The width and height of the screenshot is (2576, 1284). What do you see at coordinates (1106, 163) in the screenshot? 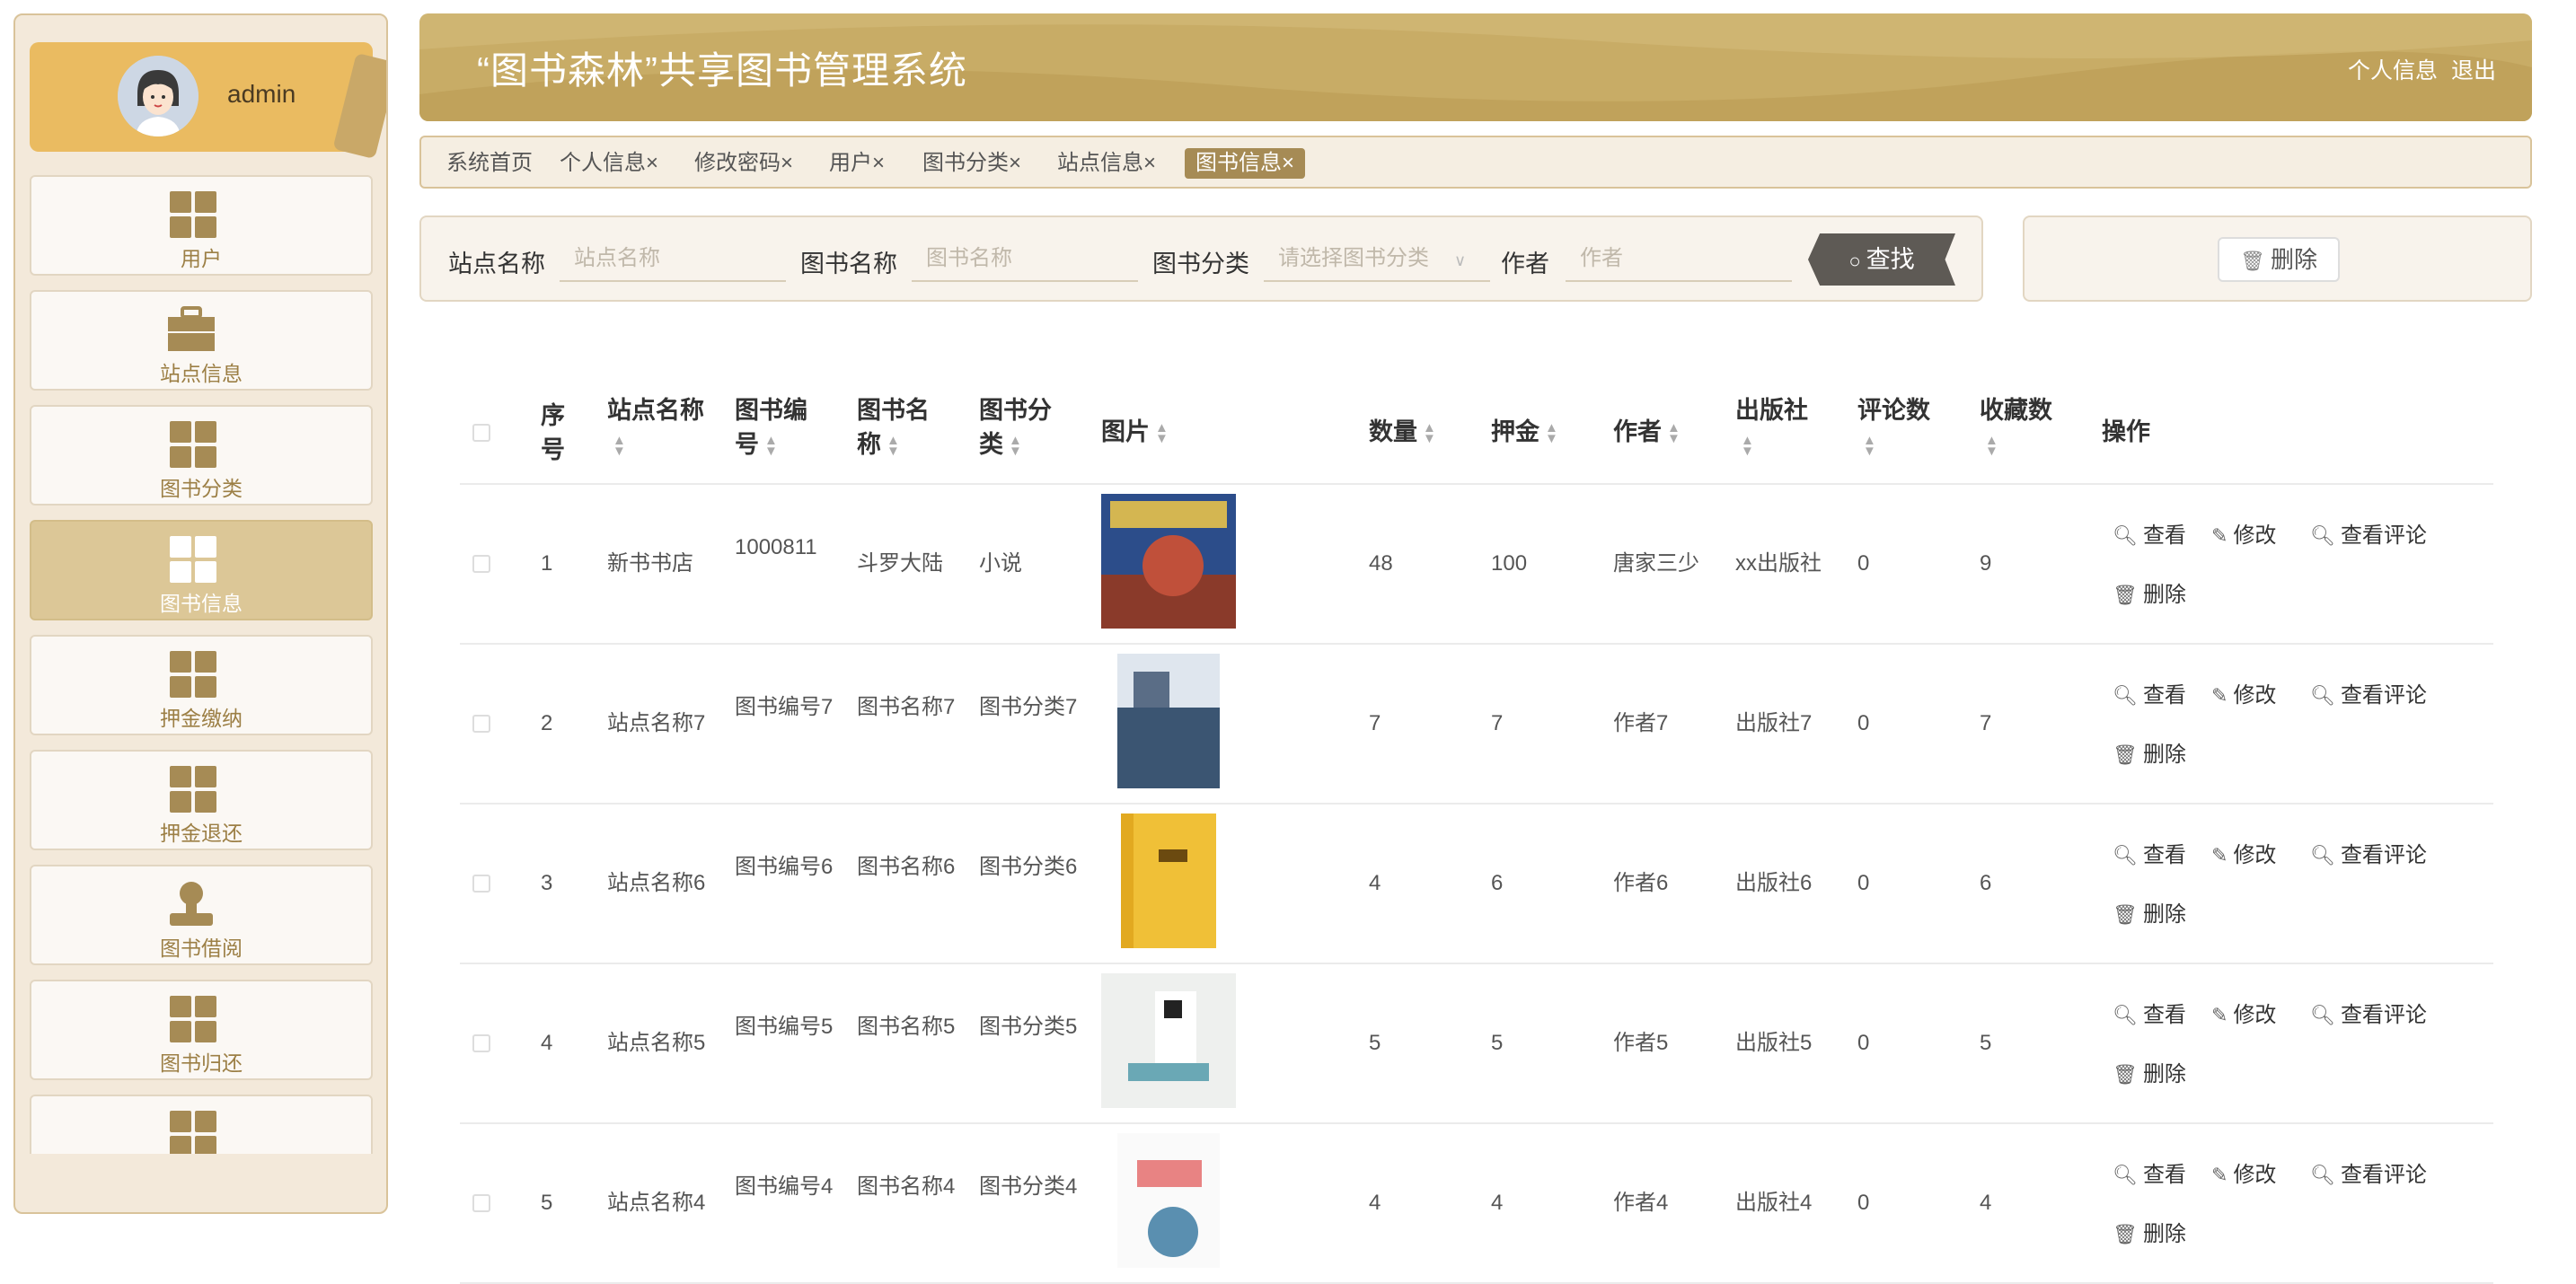
I see `tab-6: 站点信息×` at bounding box center [1106, 163].